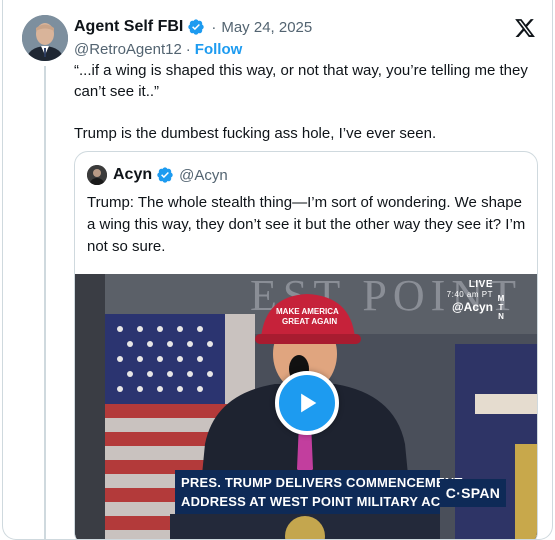  I want to click on live-indicator: LIVE 7:40 am PT, so click(470, 290).